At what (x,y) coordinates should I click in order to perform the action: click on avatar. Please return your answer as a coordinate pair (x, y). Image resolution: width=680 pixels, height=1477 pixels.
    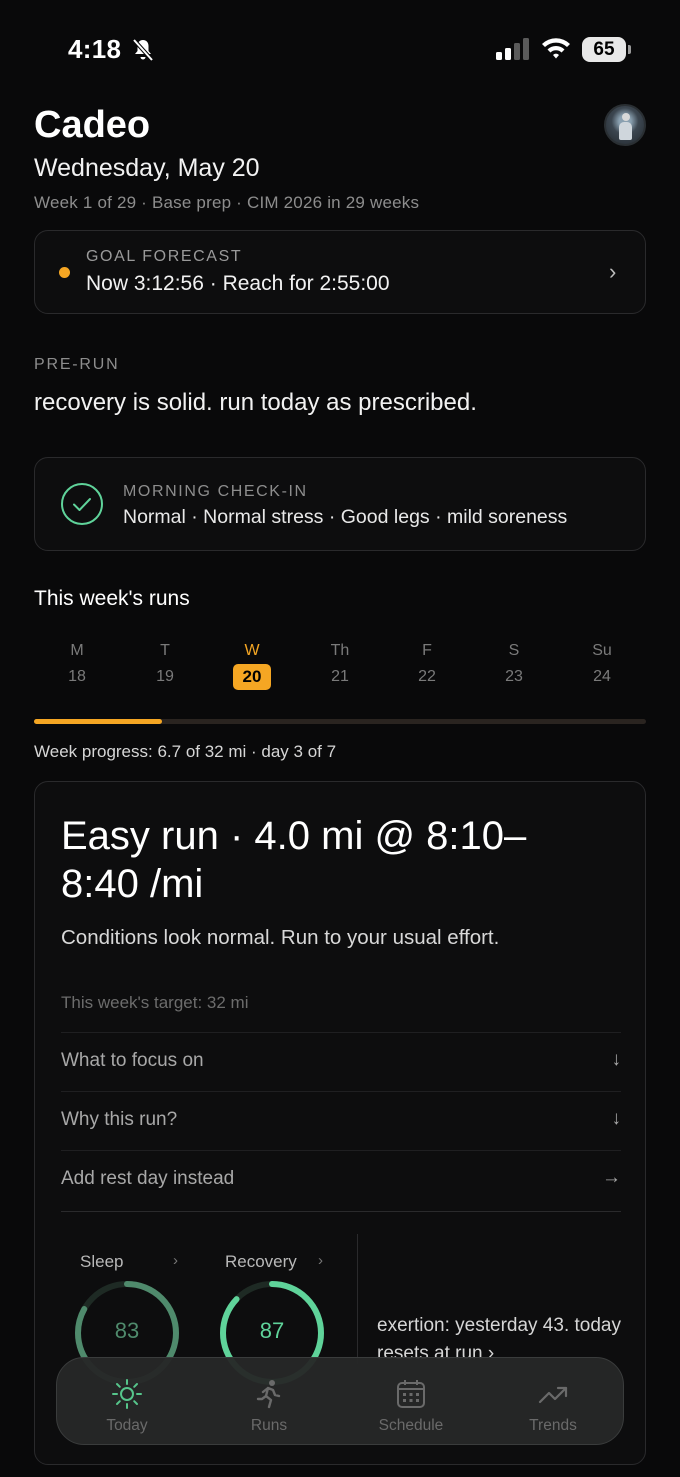
    Looking at the image, I should click on (625, 125).